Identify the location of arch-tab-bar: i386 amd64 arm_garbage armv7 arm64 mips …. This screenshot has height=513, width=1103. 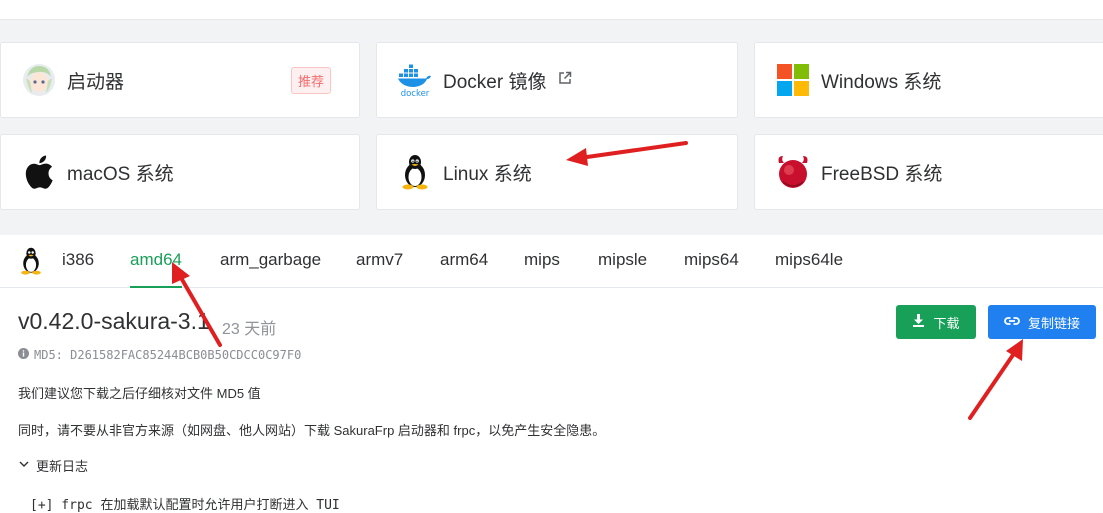
(551, 261).